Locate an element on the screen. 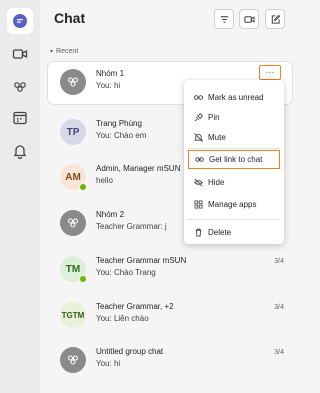 The image size is (320, 393). avatar-initials: AM is located at coordinates (73, 177).